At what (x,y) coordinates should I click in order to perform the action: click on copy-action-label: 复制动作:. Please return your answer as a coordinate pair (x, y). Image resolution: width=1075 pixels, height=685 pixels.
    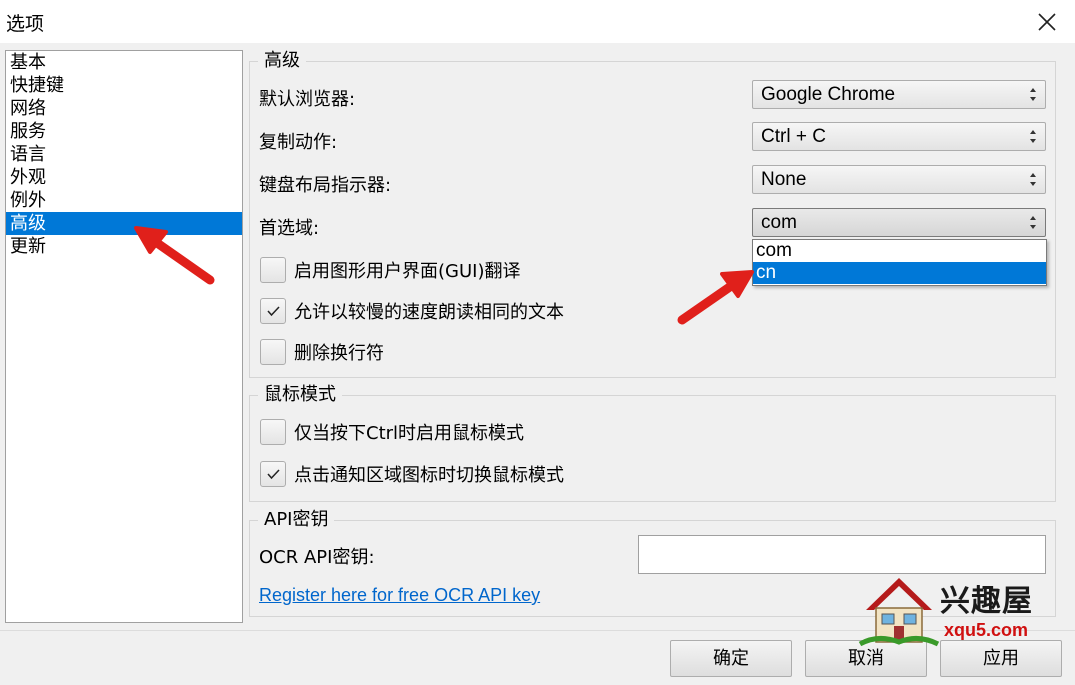
    Looking at the image, I should click on (298, 142).